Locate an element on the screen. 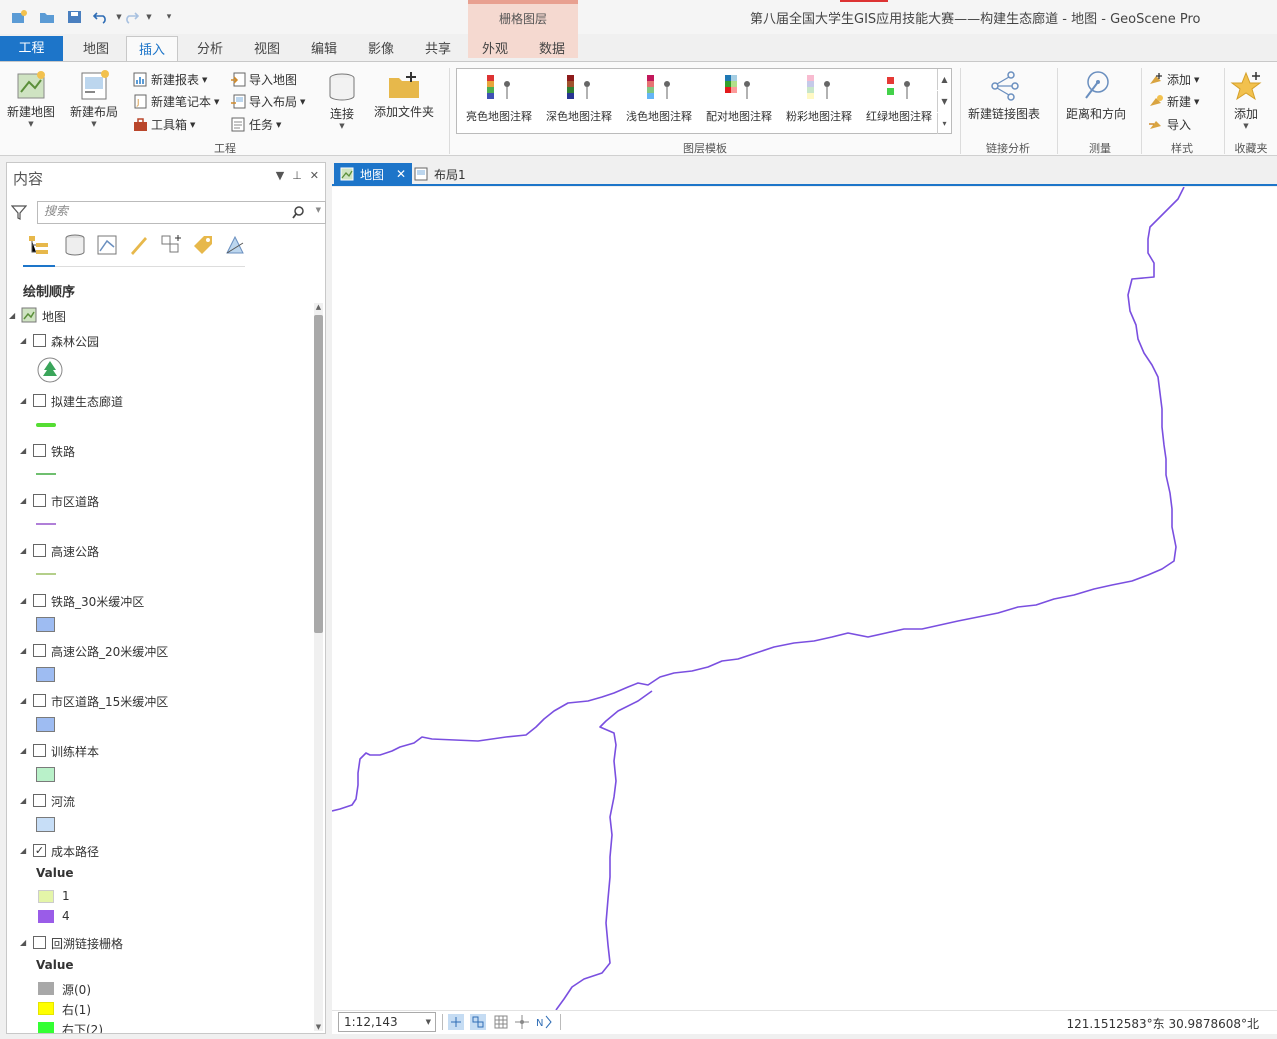 This screenshot has width=1277, height=1039. contents-scrollbar: ▲ ▼ is located at coordinates (318, 667).